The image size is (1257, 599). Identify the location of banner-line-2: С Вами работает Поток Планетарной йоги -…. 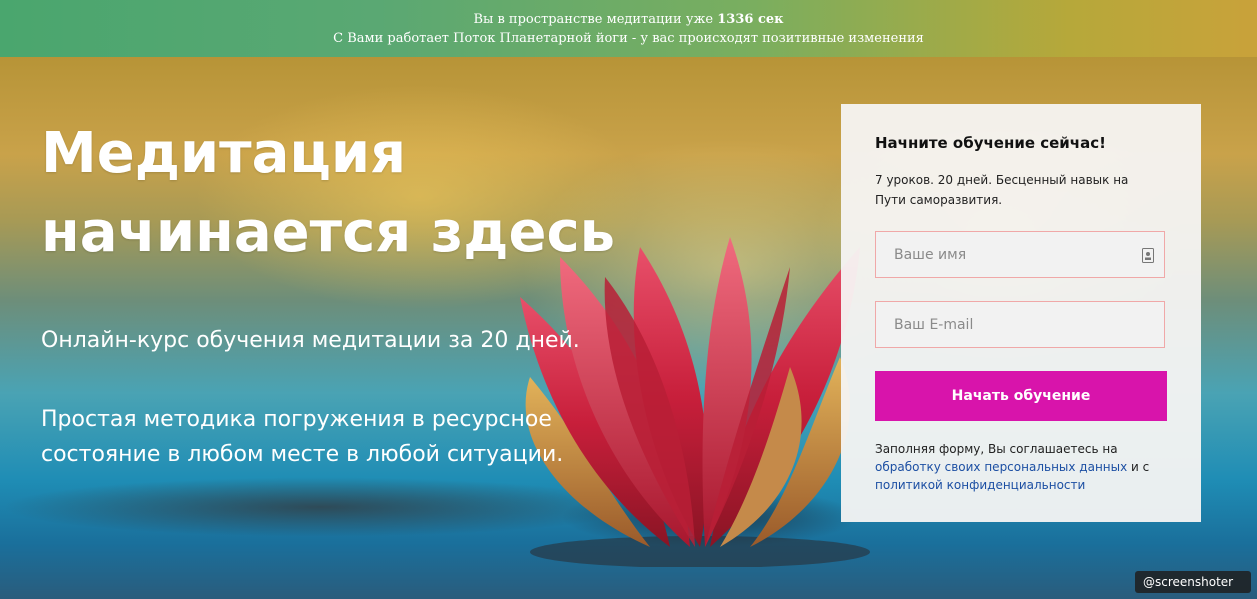
(628, 38).